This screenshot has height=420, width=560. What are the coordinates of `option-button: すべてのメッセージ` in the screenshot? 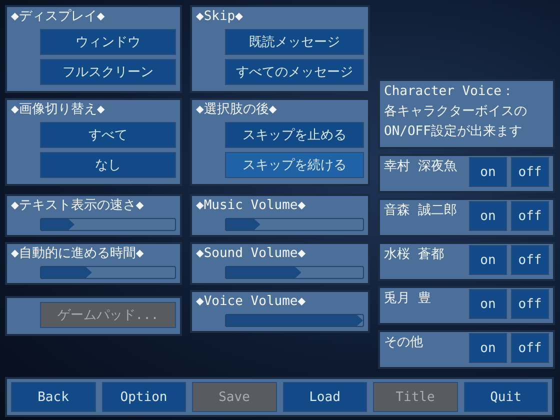 It's located at (294, 72).